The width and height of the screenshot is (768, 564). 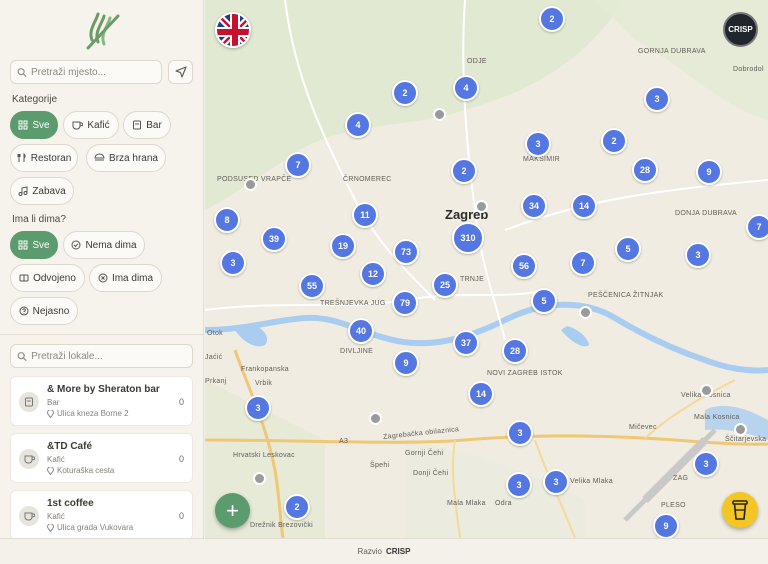 I want to click on divider, so click(x=101, y=334).